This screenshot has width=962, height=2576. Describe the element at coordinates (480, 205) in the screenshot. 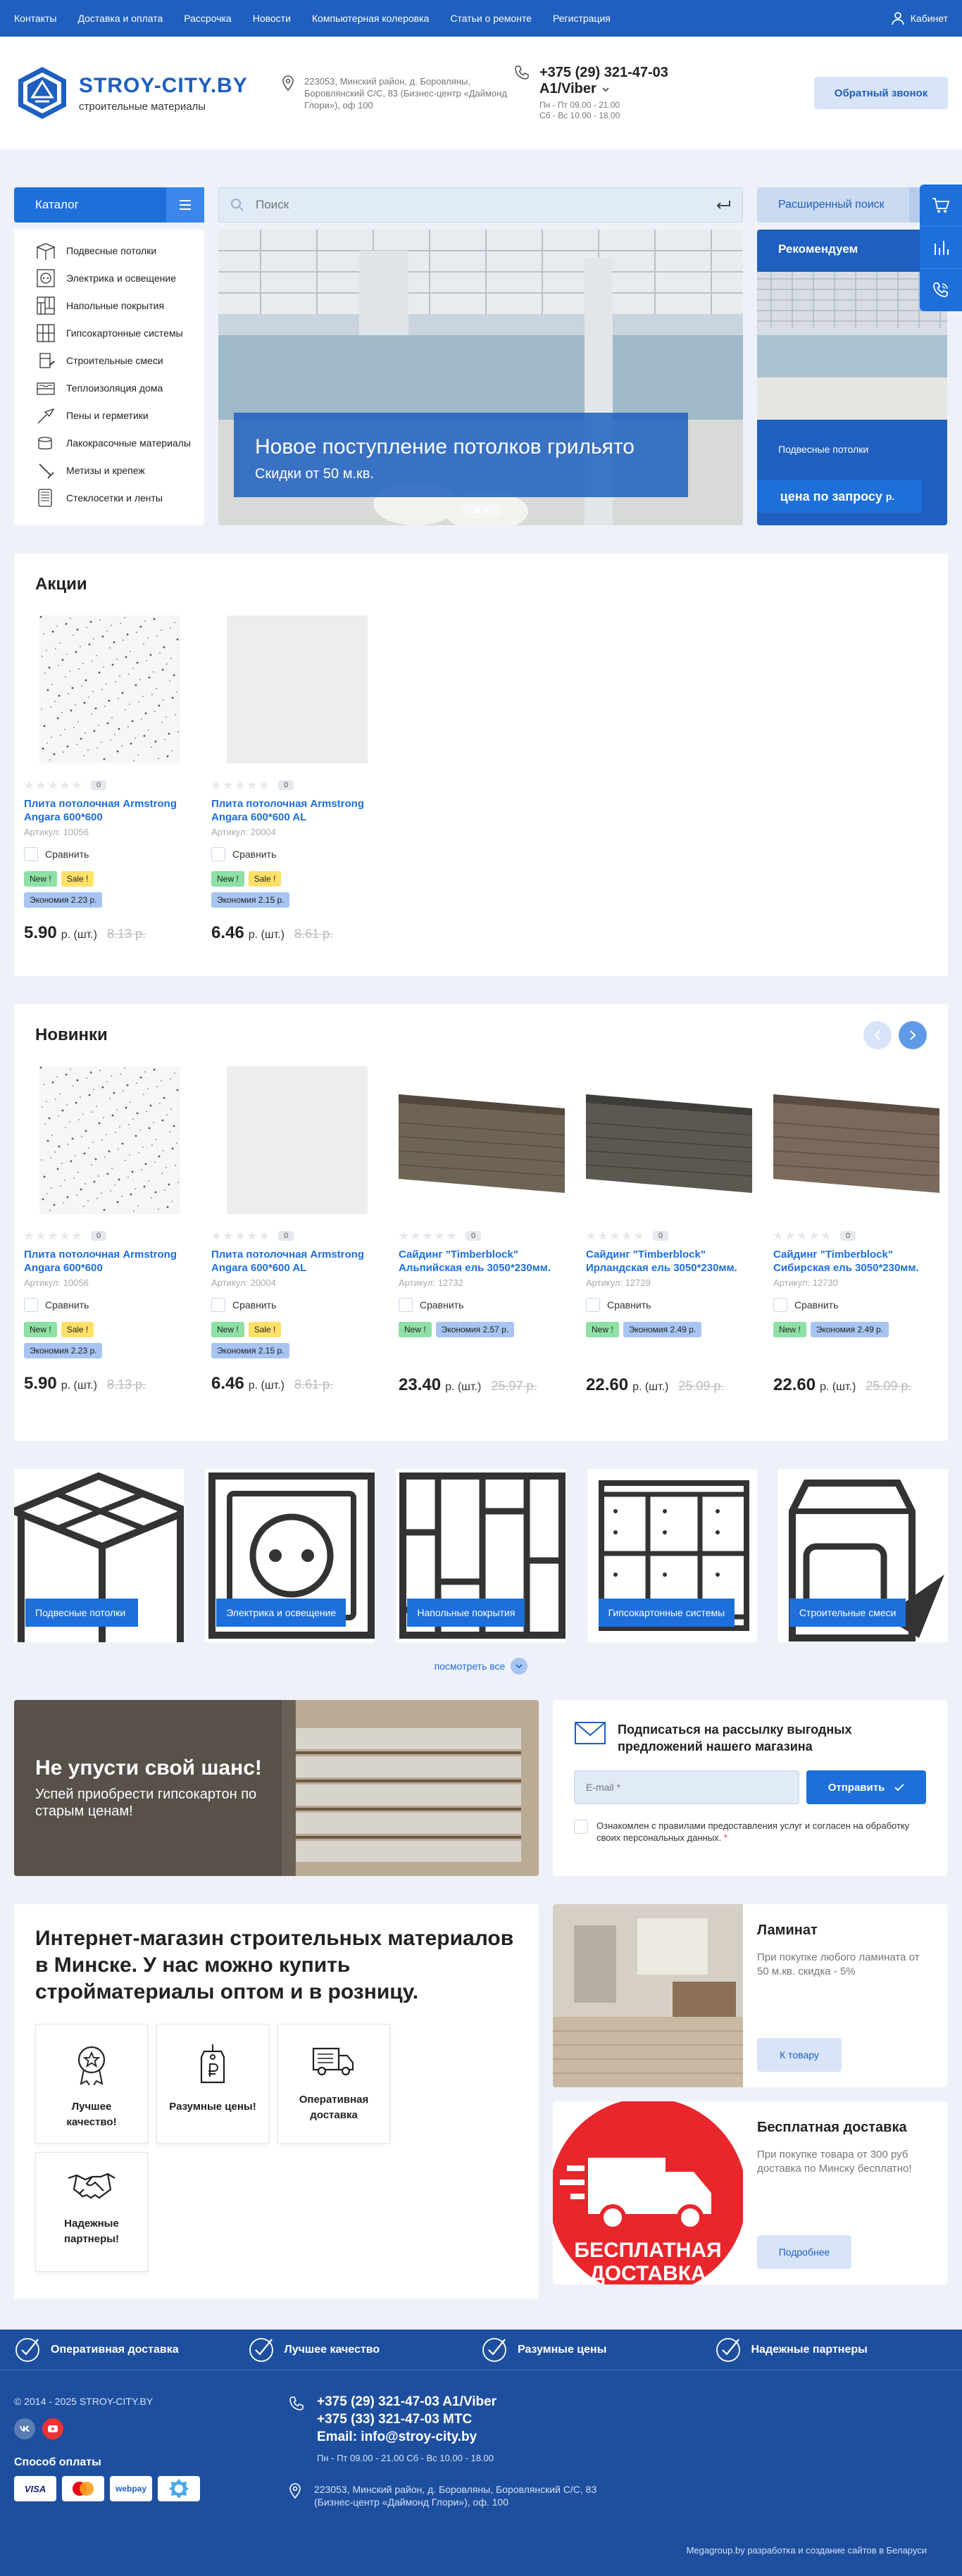

I see `search-input` at that location.